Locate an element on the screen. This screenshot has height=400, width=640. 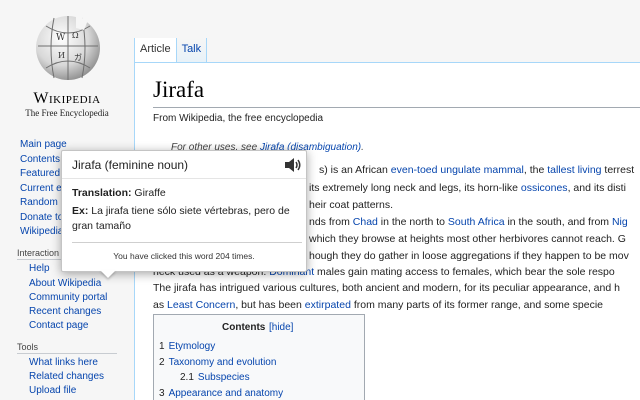
text: as is located at coordinates (160, 305).